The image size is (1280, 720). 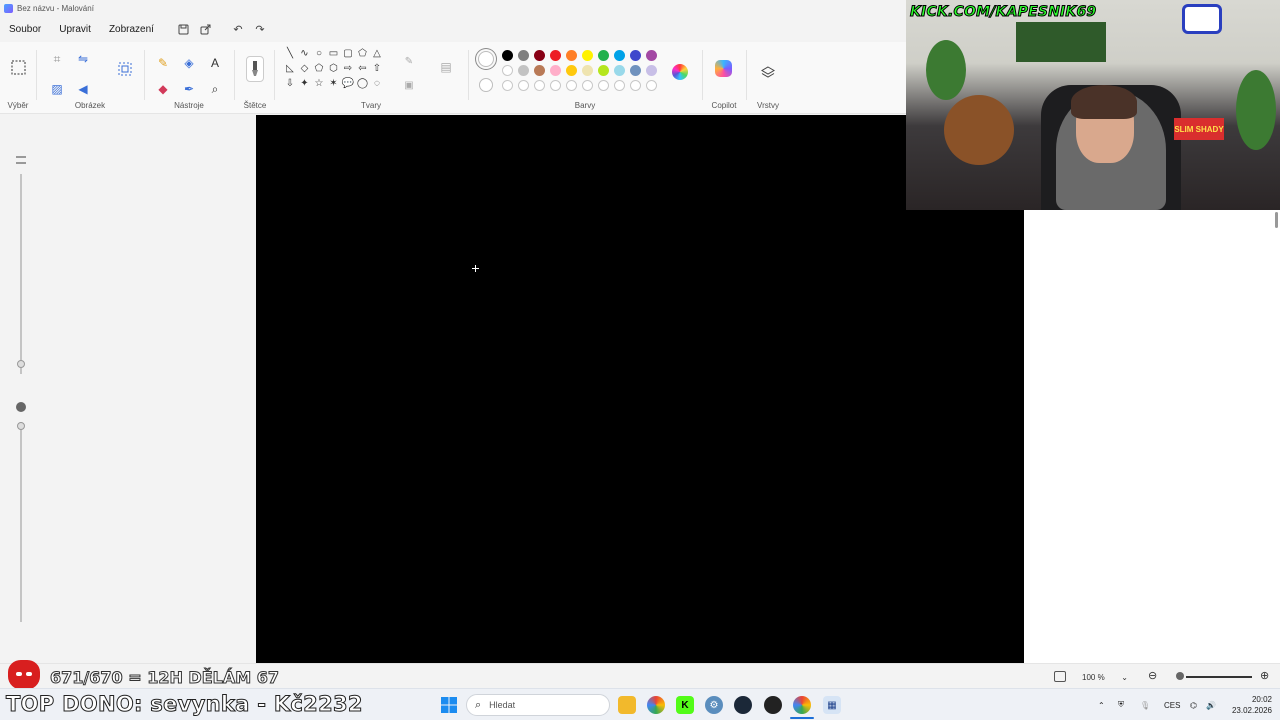 What do you see at coordinates (189, 63) in the screenshot?
I see `fill-bucket-icon: ◈` at bounding box center [189, 63].